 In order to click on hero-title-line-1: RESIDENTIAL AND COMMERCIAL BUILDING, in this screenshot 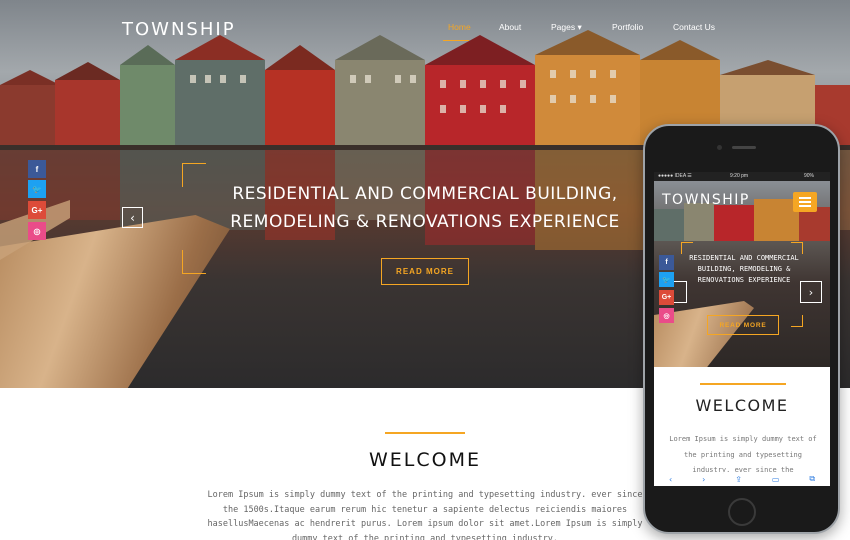, I will do `click(425, 194)`.